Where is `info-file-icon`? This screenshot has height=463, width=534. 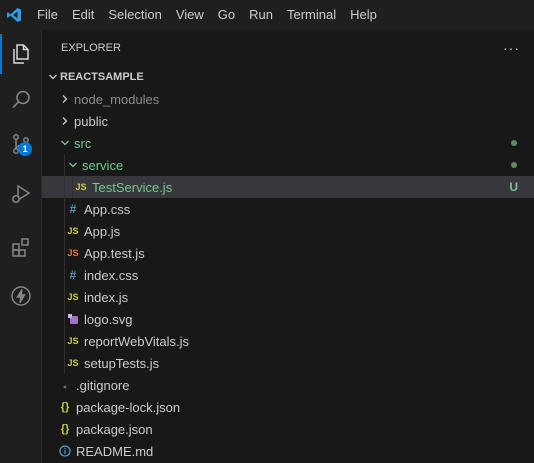
info-file-icon is located at coordinates (65, 451).